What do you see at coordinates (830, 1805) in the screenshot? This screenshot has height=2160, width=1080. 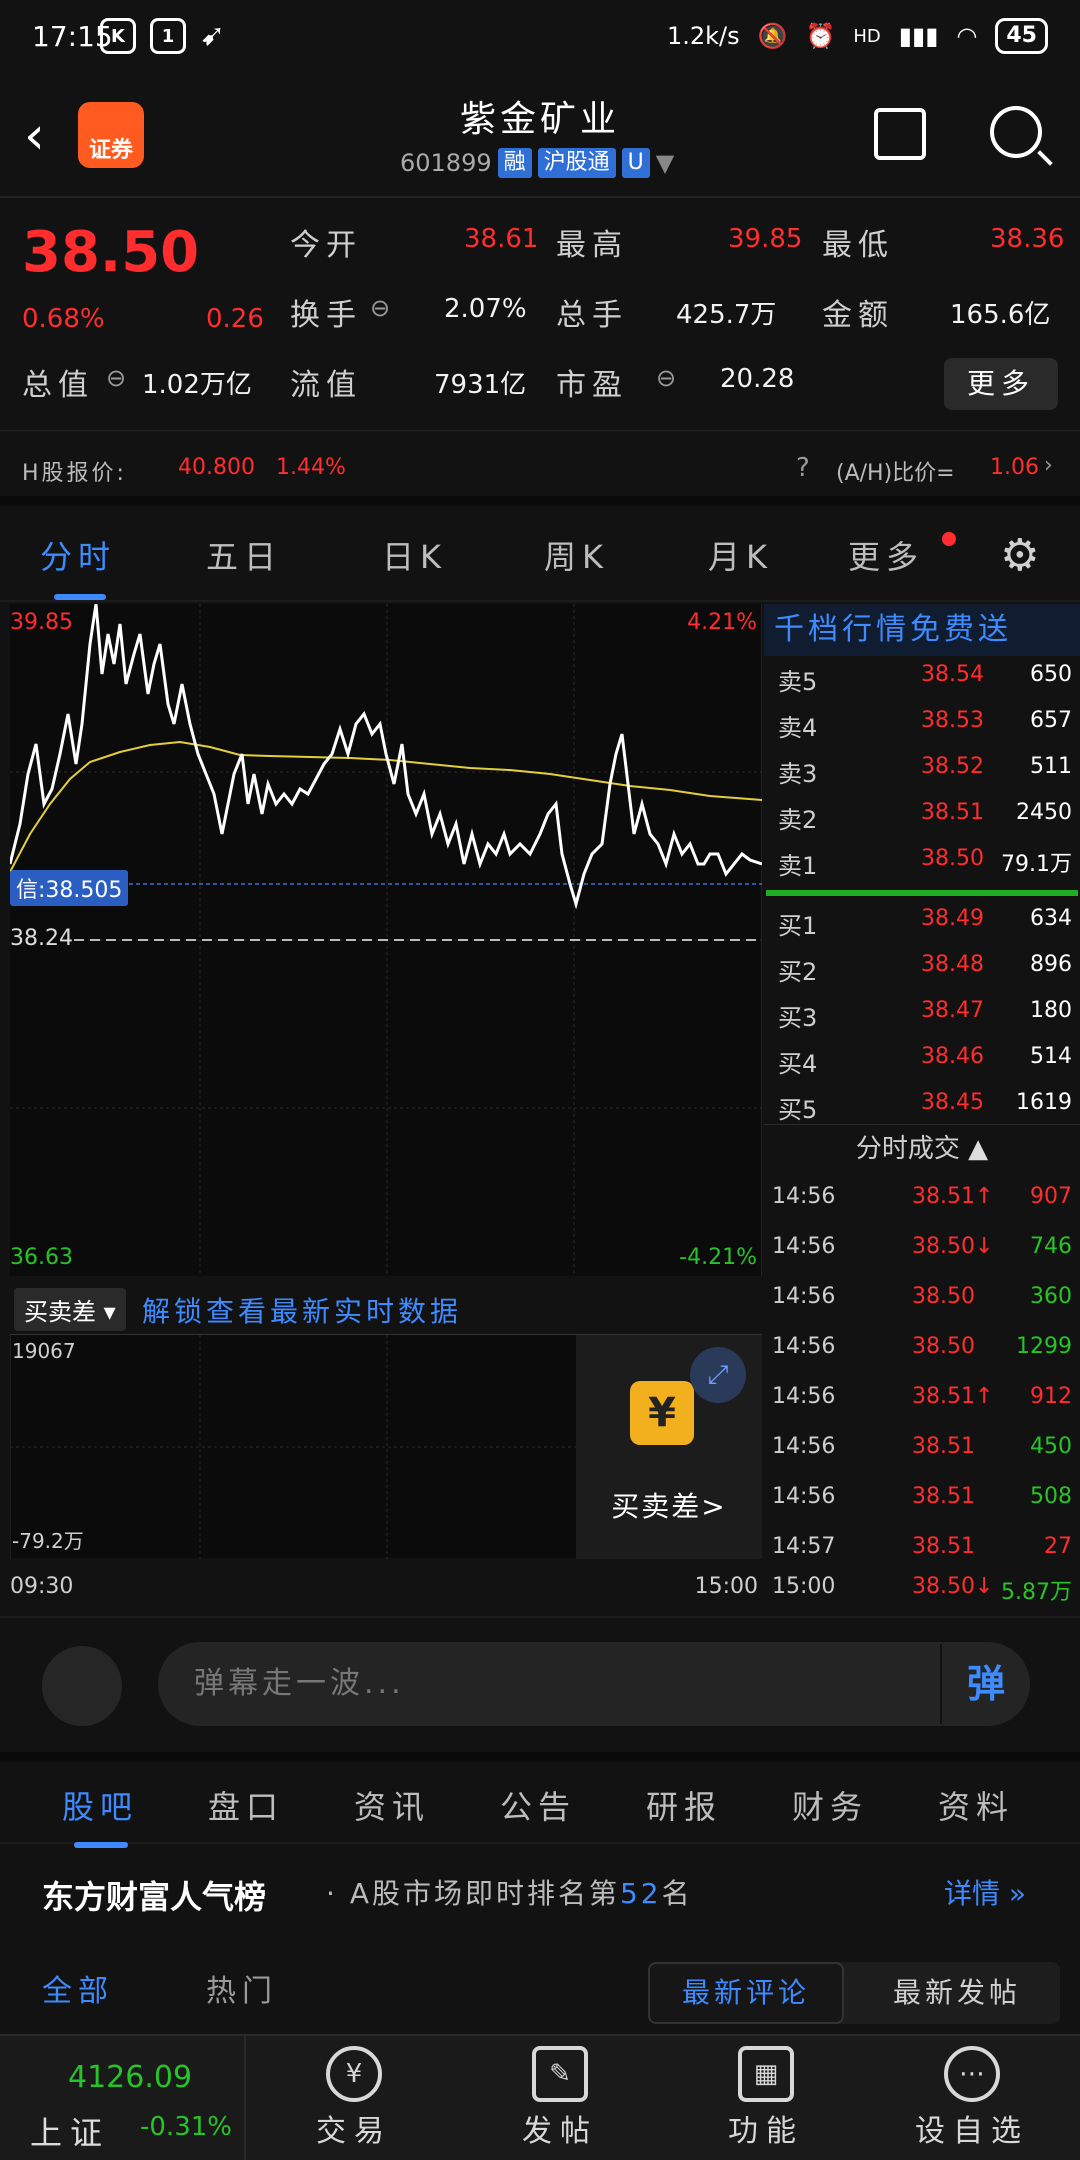 I see `tab-finance: 财务` at bounding box center [830, 1805].